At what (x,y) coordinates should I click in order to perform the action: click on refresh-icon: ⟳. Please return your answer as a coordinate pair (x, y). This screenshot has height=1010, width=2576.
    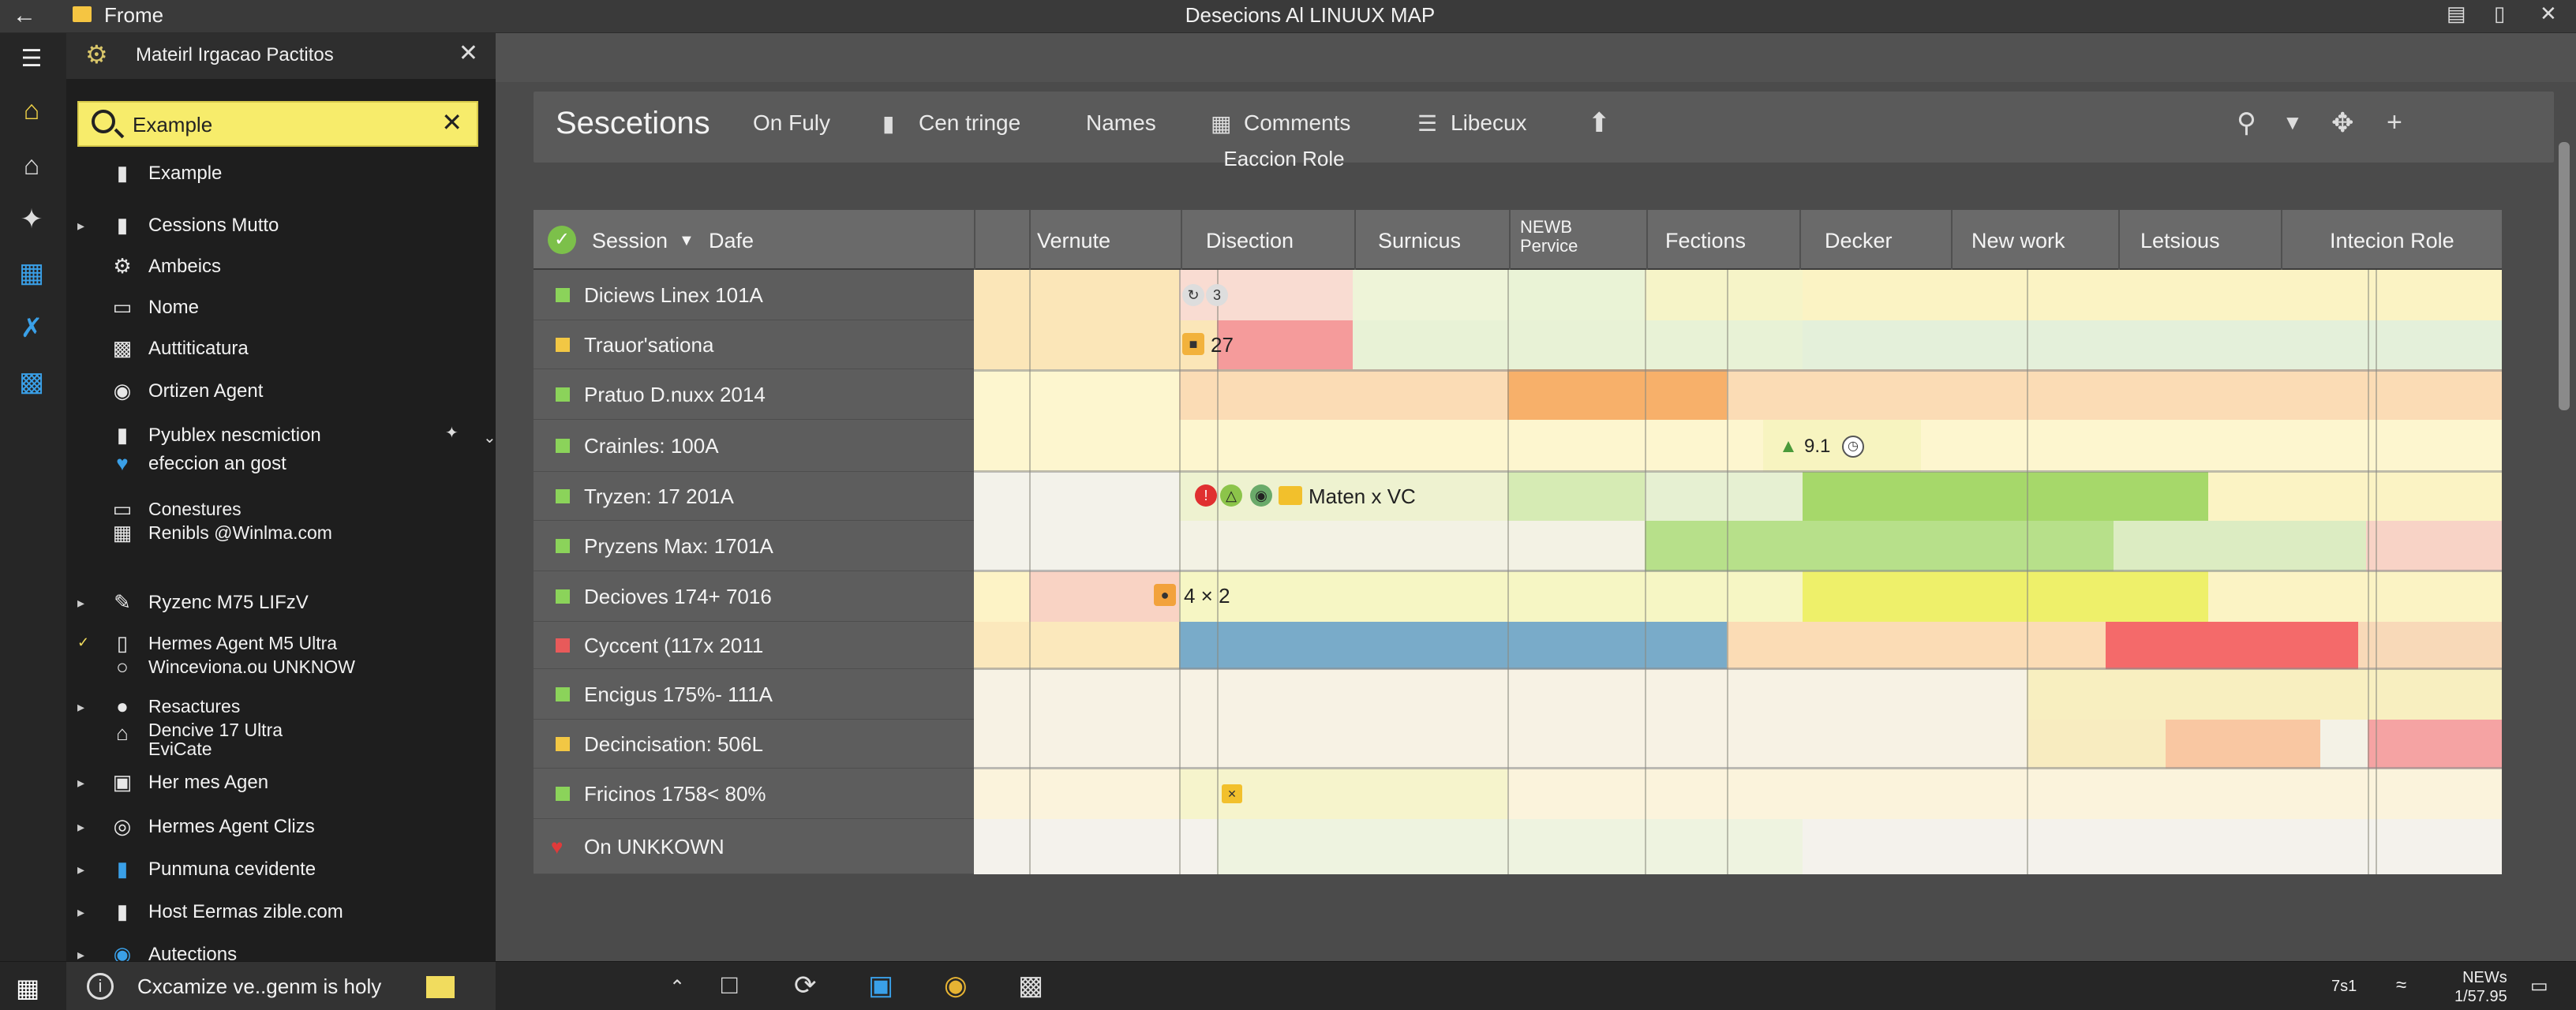
    Looking at the image, I should click on (805, 985).